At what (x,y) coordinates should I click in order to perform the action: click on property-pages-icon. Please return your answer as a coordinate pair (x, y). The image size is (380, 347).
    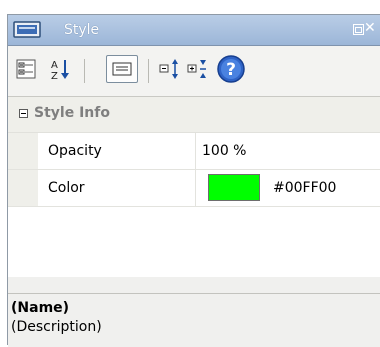
    Looking at the image, I should click on (122, 69).